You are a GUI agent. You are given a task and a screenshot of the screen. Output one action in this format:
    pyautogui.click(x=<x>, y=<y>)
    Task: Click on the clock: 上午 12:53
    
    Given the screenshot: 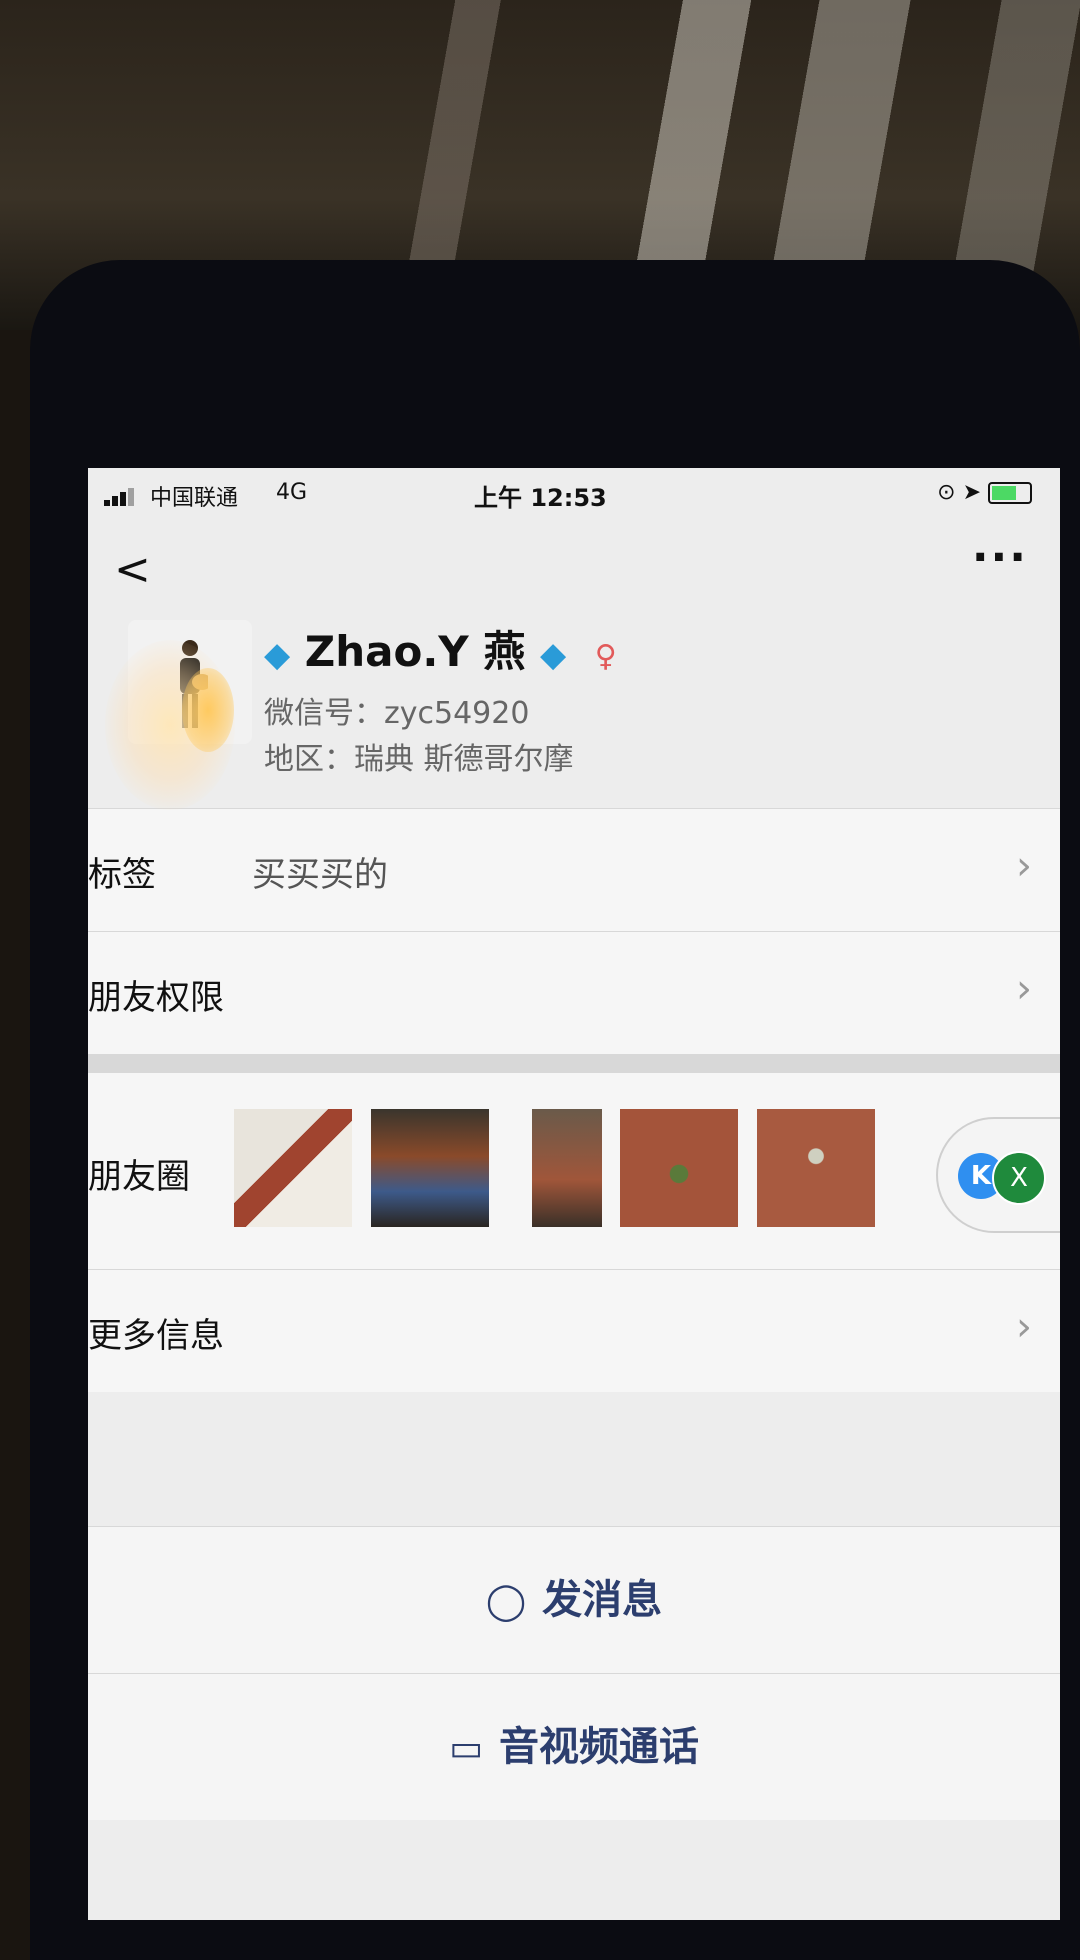 What is the action you would take?
    pyautogui.click(x=540, y=498)
    